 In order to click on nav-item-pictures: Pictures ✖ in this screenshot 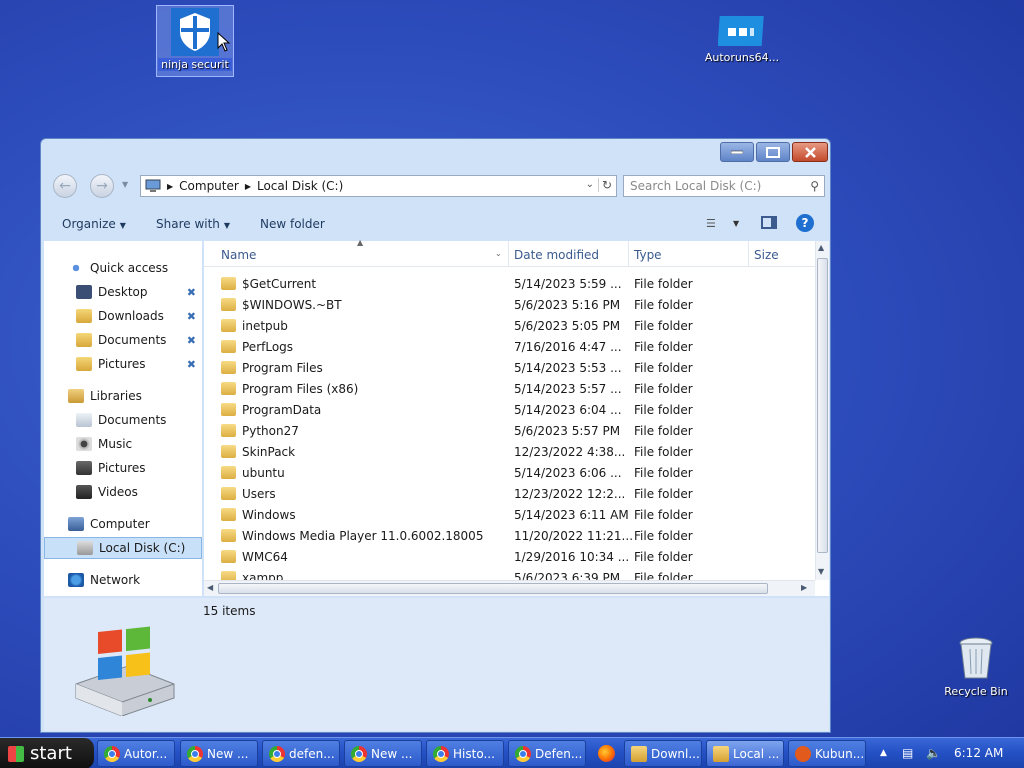, I will do `click(123, 364)`.